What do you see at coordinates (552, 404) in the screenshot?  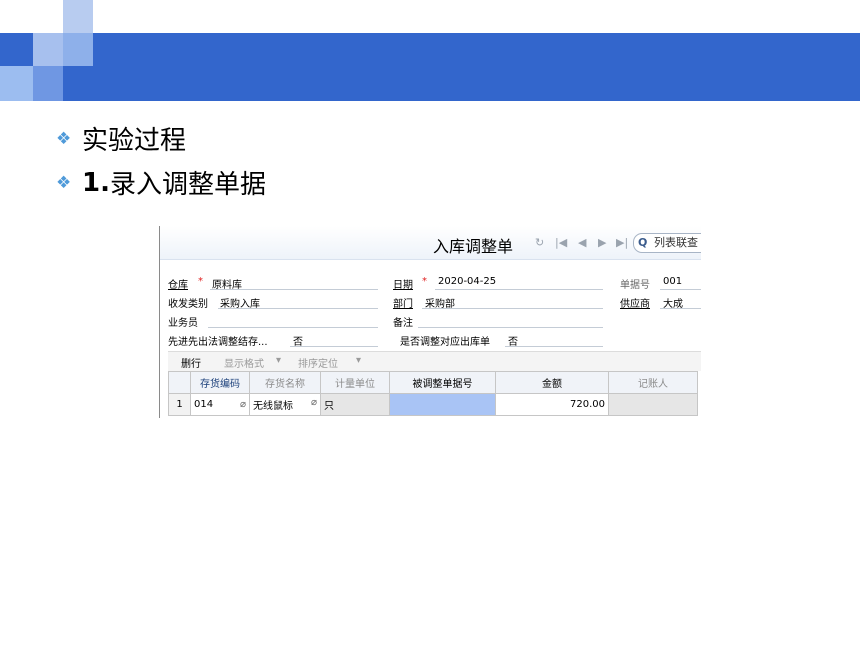 I see `amount-cell: 720.00` at bounding box center [552, 404].